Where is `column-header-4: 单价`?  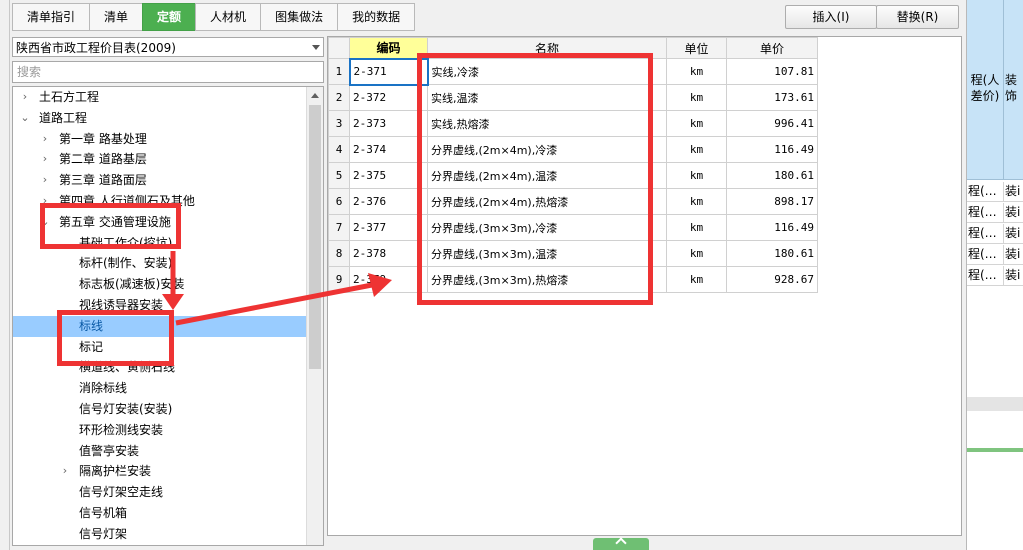 column-header-4: 单价 is located at coordinates (772, 48).